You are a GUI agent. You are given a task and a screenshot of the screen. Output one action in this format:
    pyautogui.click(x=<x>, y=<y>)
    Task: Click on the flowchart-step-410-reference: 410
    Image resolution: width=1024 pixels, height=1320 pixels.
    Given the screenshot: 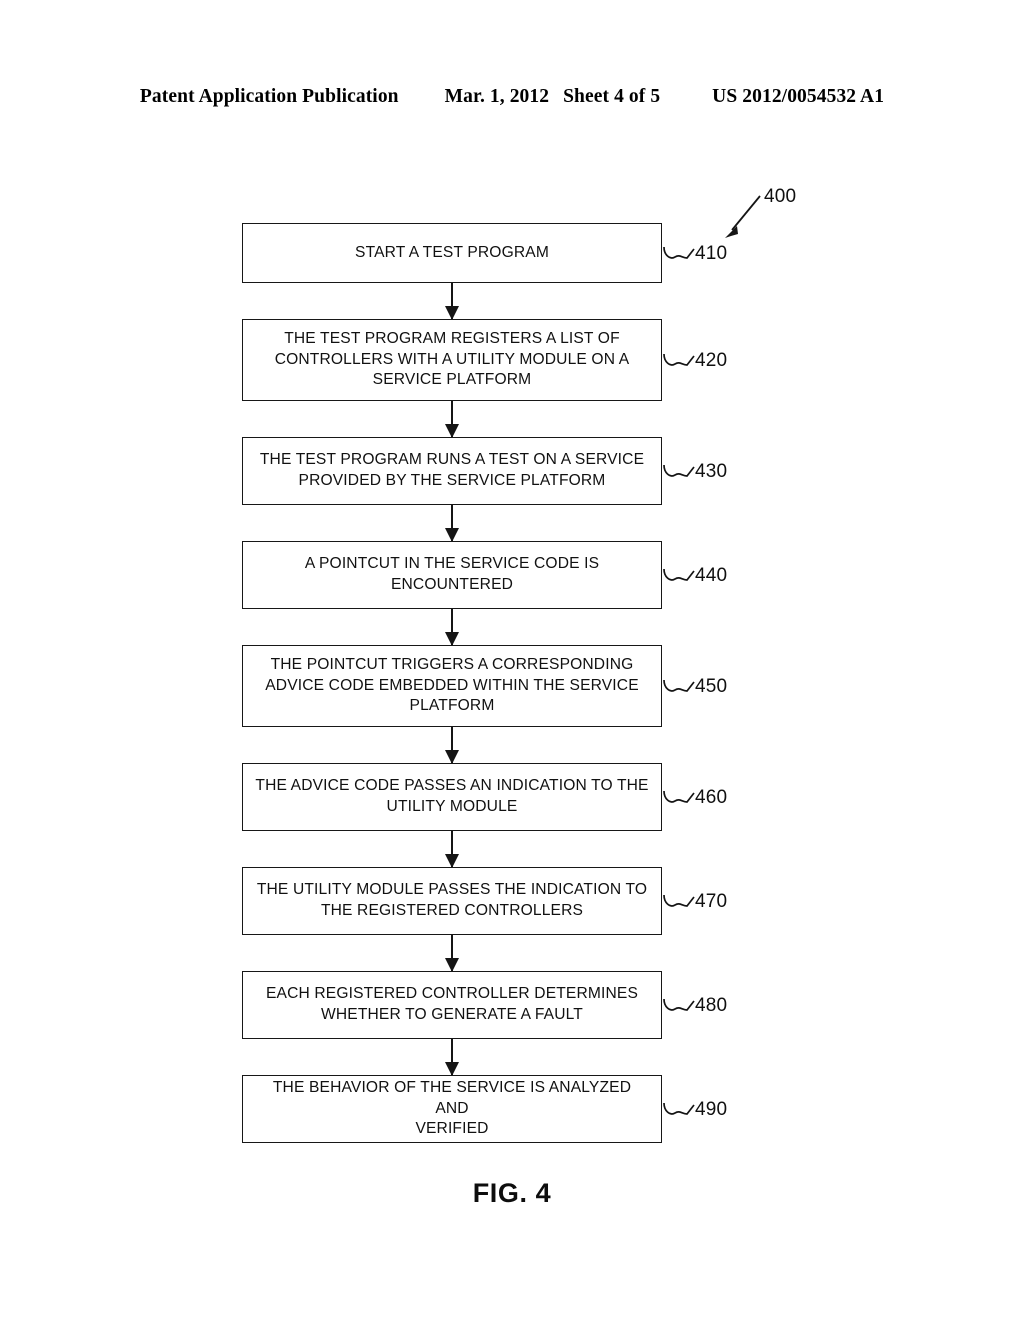 What is the action you would take?
    pyautogui.click(x=695, y=253)
    